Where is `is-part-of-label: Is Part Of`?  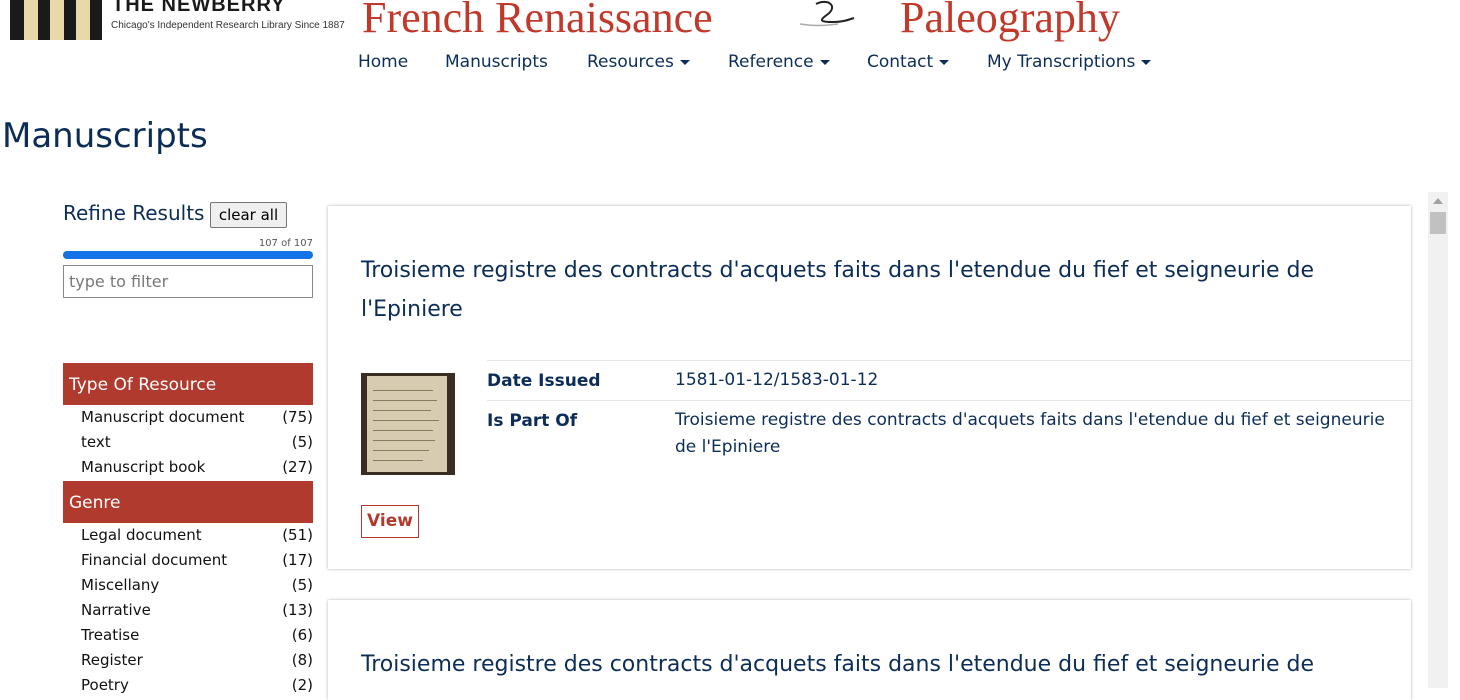
is-part-of-label: Is Part Of is located at coordinates (532, 421).